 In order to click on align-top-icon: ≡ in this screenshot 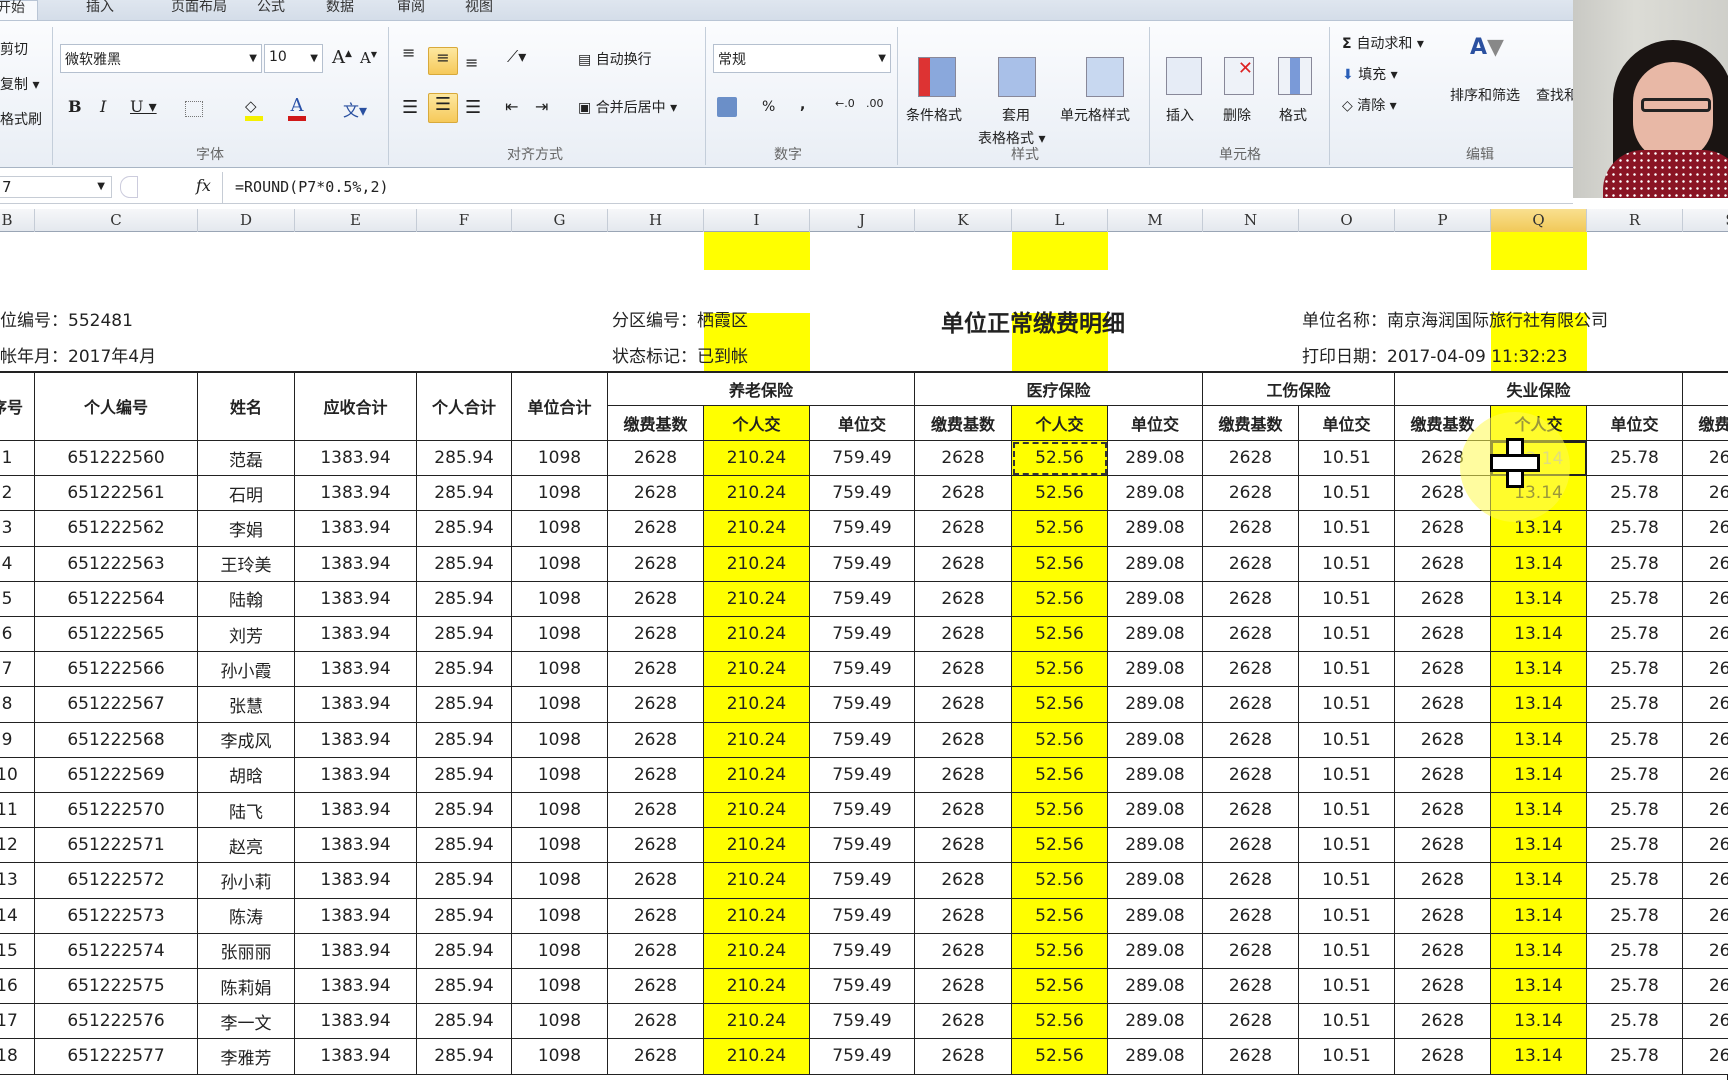, I will do `click(408, 52)`.